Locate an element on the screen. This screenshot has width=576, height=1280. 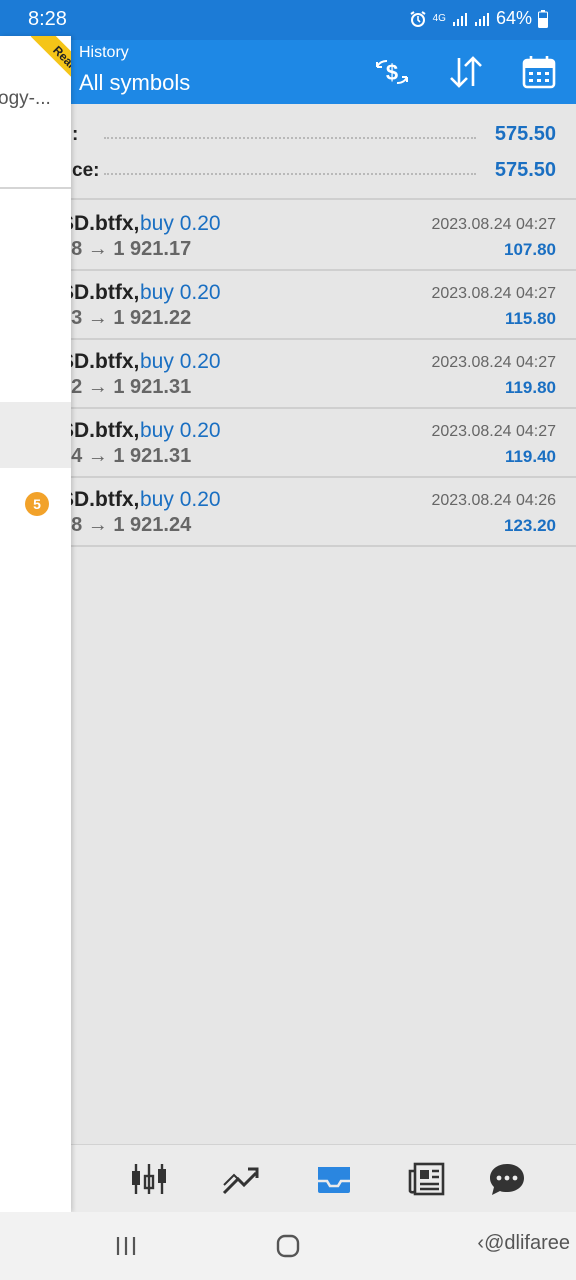
deal-profit: 119.40 is located at coordinates (530, 456).